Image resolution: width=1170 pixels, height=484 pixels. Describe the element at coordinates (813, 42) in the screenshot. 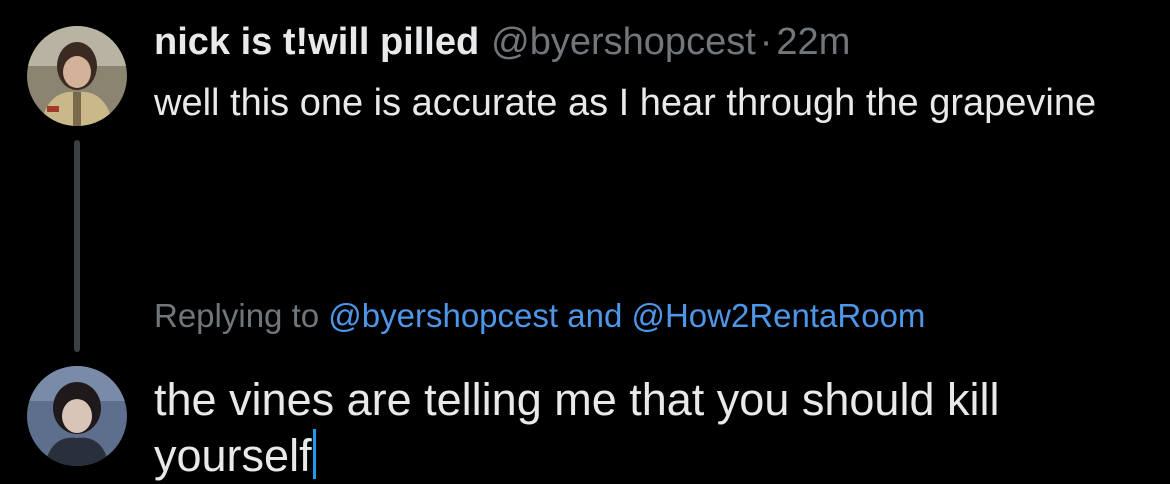

I see `tweet-timestamp: 22m` at that location.